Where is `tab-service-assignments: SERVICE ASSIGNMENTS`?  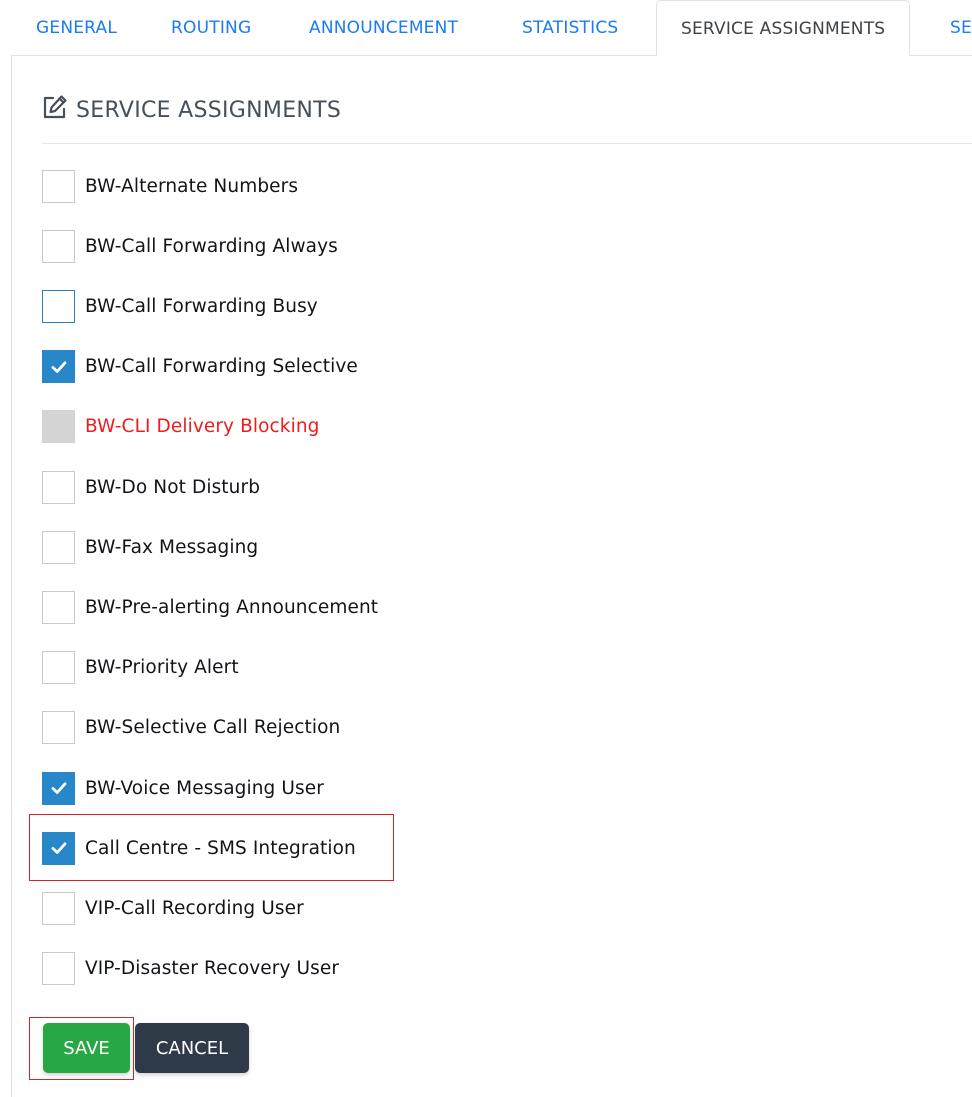 tab-service-assignments: SERVICE ASSIGNMENTS is located at coordinates (783, 28).